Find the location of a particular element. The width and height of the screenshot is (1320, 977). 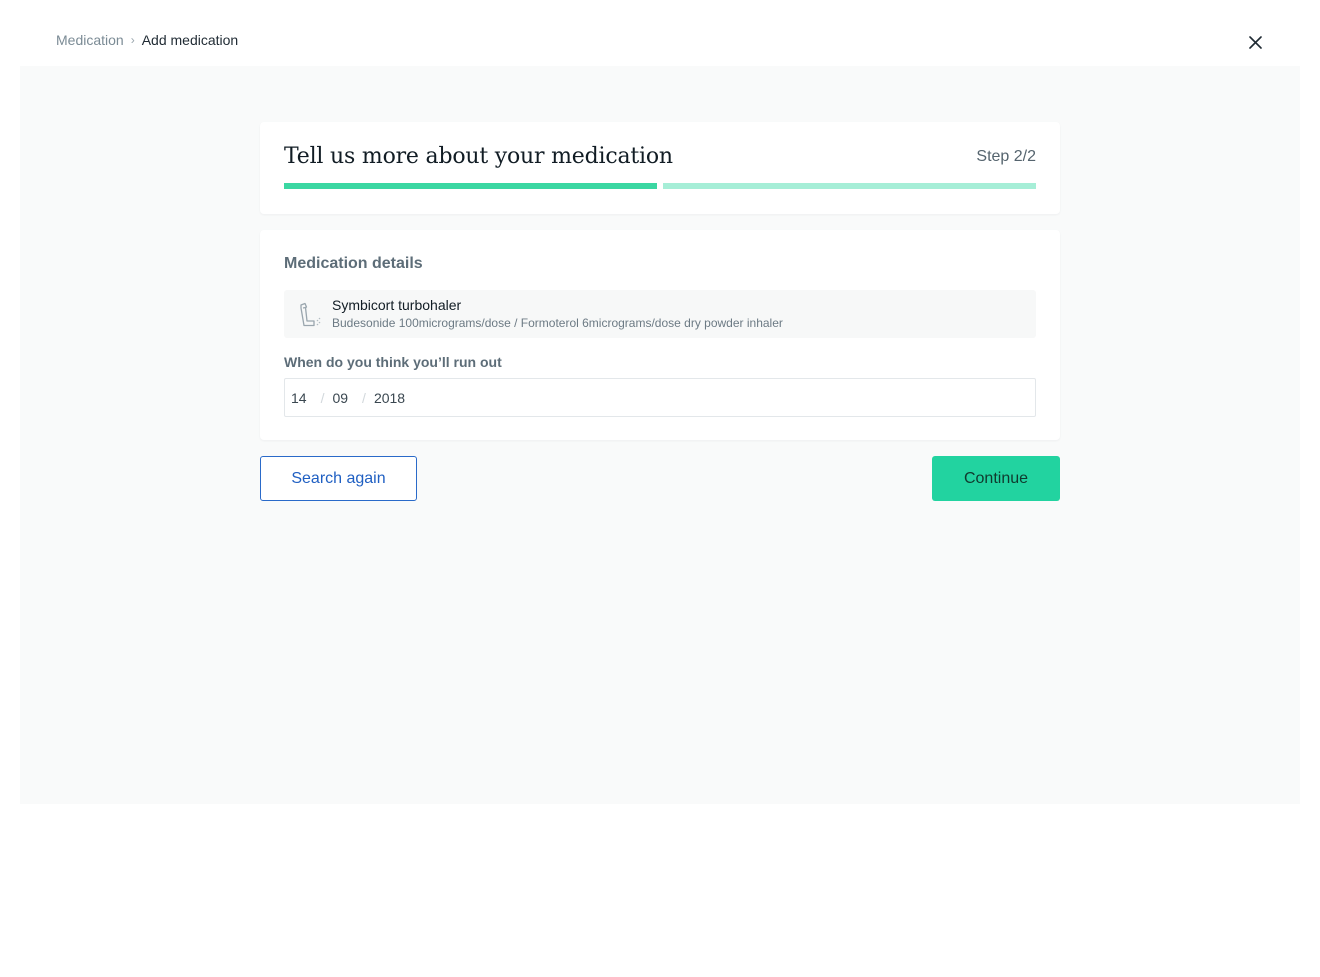

close-icon is located at coordinates (1255, 42).